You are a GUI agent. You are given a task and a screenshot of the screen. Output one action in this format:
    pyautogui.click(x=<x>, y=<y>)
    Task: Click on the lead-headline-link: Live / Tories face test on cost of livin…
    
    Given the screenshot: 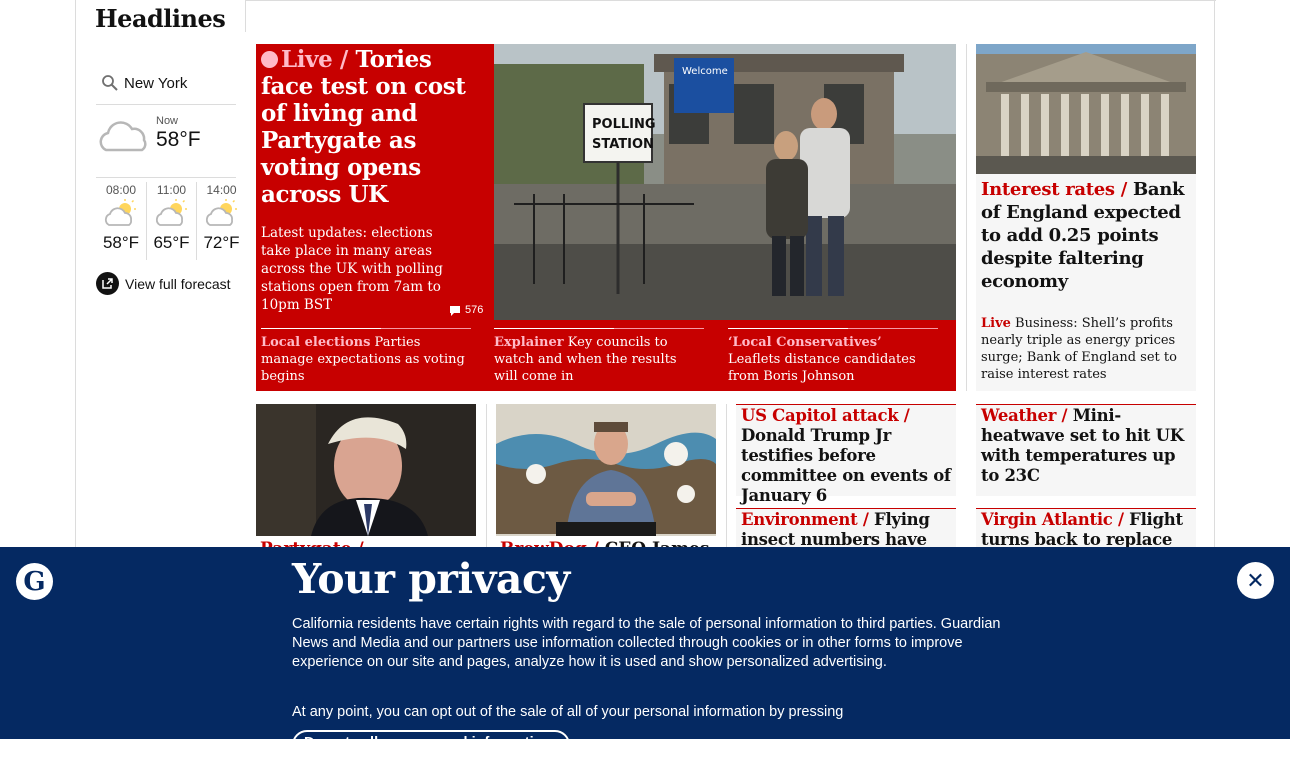 What is the action you would take?
    pyautogui.click(x=373, y=127)
    